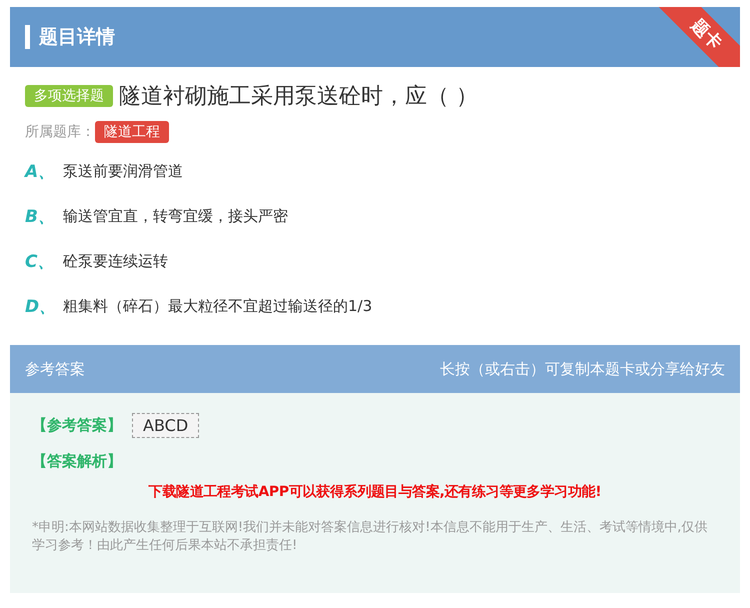 This screenshot has width=750, height=608. I want to click on question-text: 隧道衬砌施工采用泵送砼时，应（ ）, so click(298, 97).